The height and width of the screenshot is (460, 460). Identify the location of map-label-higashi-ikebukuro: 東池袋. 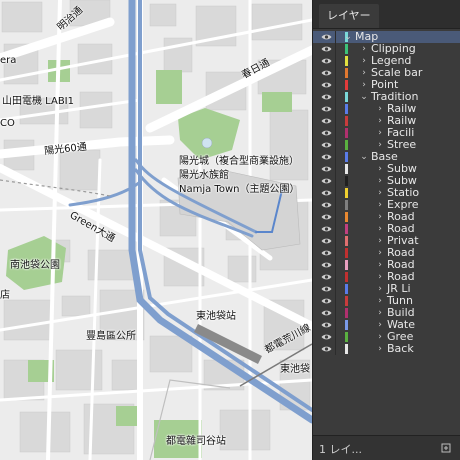
(295, 369).